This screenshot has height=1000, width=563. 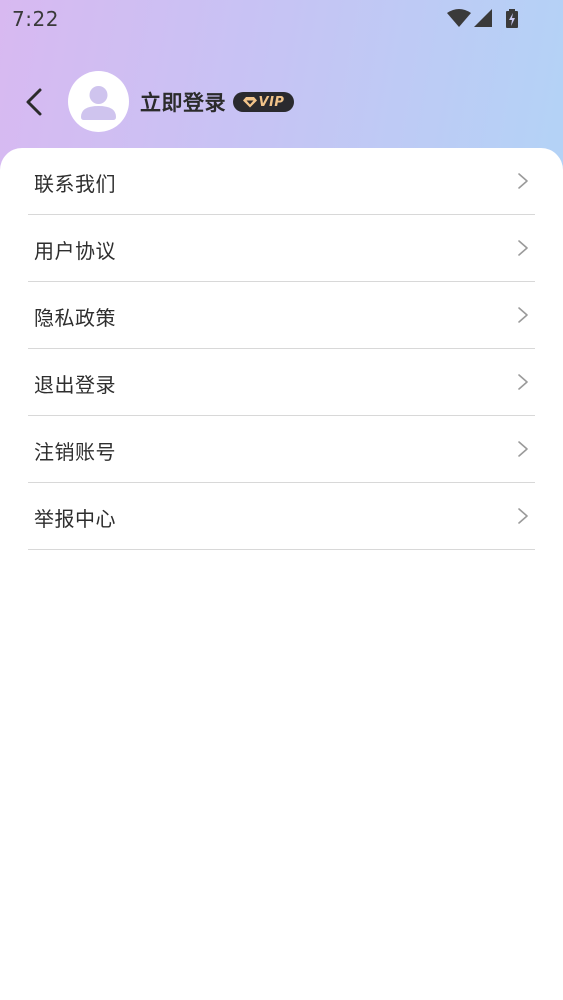 I want to click on menu-item-label: 隐私政策, so click(x=75, y=318).